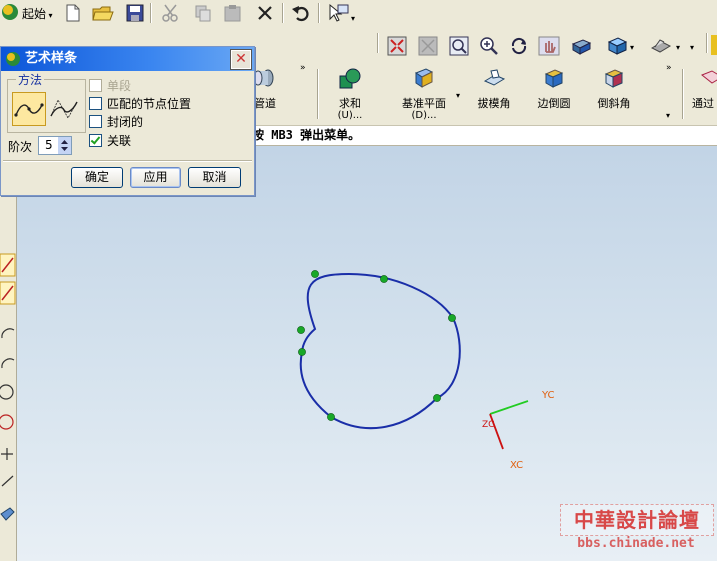  Describe the element at coordinates (7, 454) in the screenshot. I see `point-tool-icon` at that location.